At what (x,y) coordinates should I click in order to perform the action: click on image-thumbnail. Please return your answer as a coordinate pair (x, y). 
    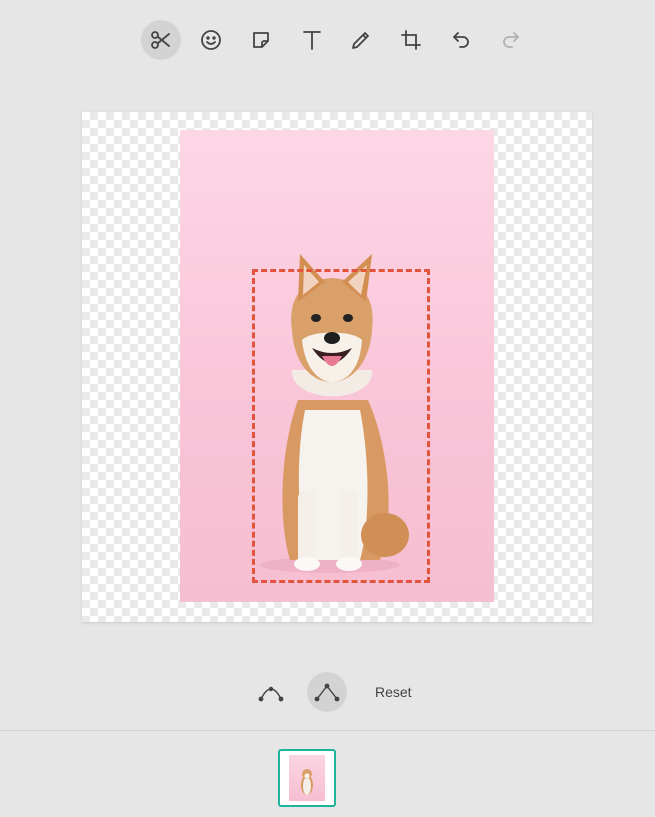
    Looking at the image, I should click on (307, 778).